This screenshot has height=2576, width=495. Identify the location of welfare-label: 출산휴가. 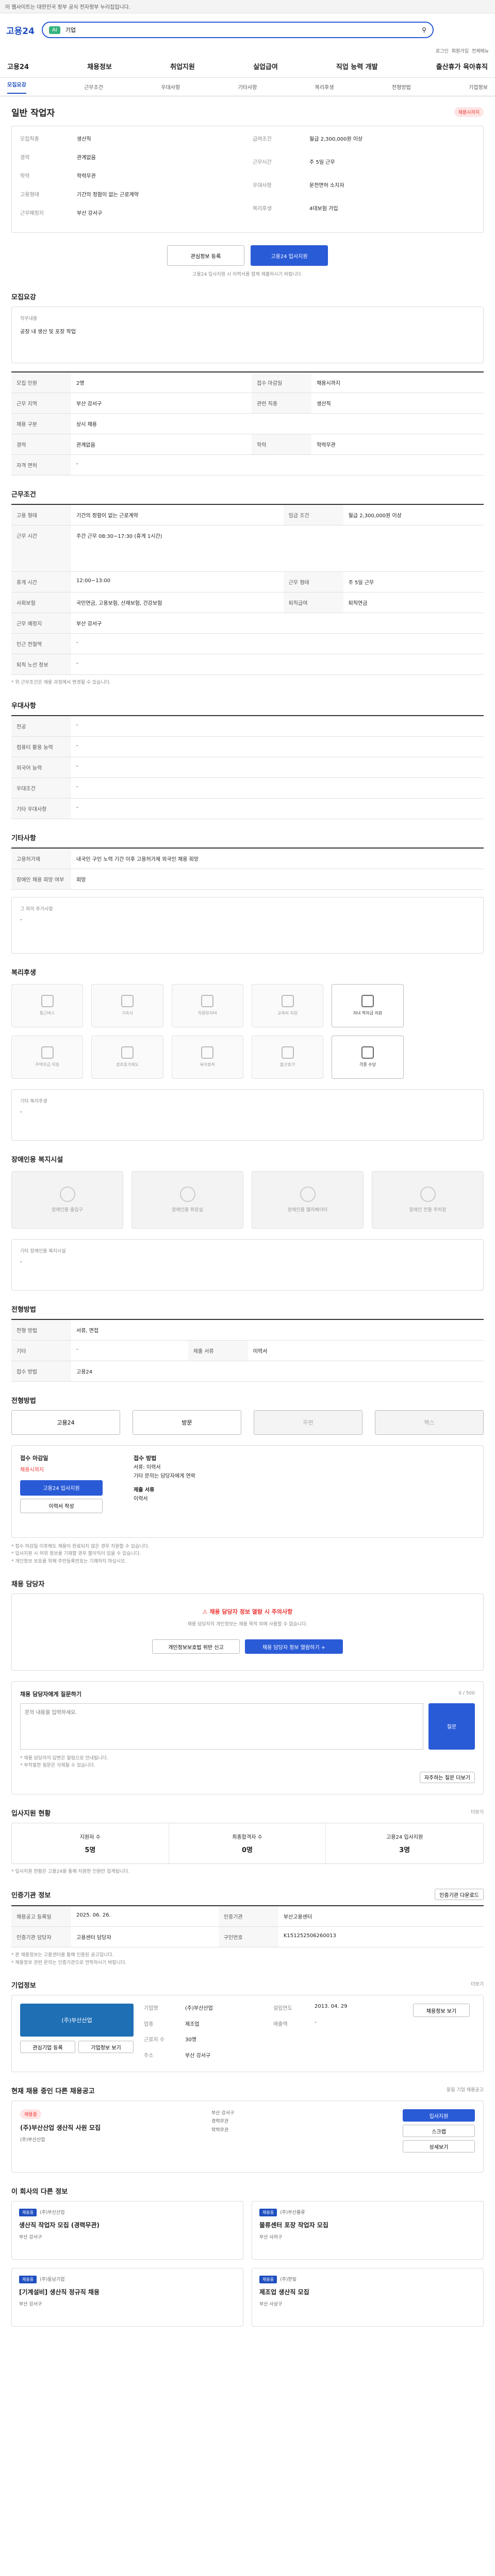
(287, 1064).